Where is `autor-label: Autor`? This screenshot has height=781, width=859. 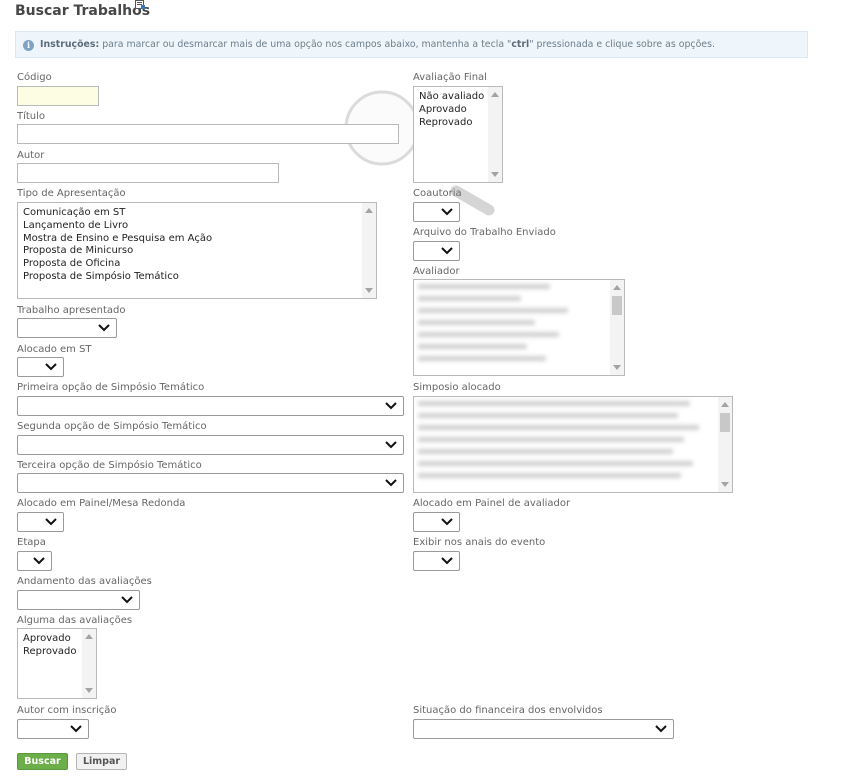 autor-label: Autor is located at coordinates (31, 155).